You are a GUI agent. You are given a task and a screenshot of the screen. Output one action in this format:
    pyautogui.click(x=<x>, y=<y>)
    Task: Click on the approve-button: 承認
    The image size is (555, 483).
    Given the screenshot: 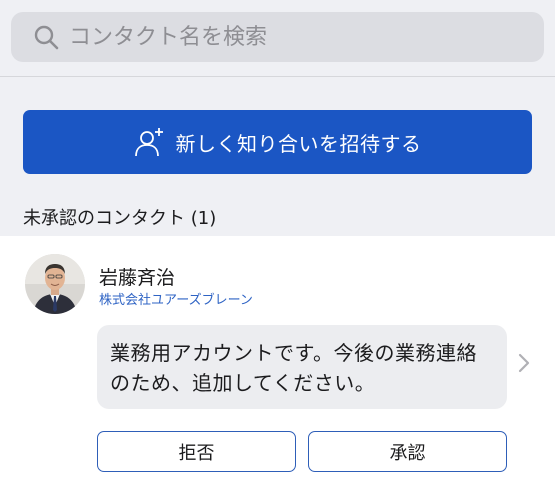 What is the action you would take?
    pyautogui.click(x=407, y=451)
    